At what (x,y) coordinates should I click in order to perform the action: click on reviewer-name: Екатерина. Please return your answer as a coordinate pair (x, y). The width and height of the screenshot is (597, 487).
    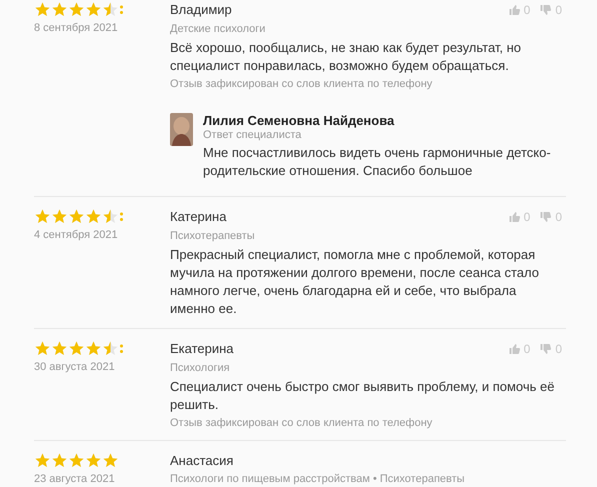
    Looking at the image, I should click on (202, 348).